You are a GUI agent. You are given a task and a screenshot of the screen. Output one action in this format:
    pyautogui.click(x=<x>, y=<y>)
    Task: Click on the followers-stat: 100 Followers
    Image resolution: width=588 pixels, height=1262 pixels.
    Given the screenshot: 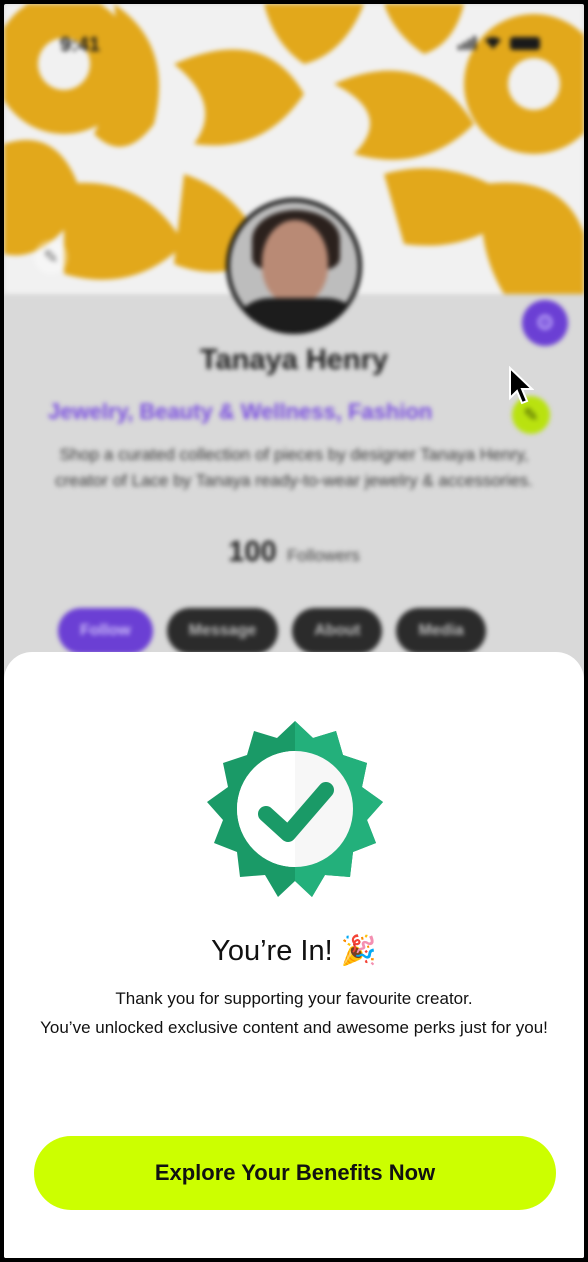 What is the action you would take?
    pyautogui.click(x=294, y=552)
    